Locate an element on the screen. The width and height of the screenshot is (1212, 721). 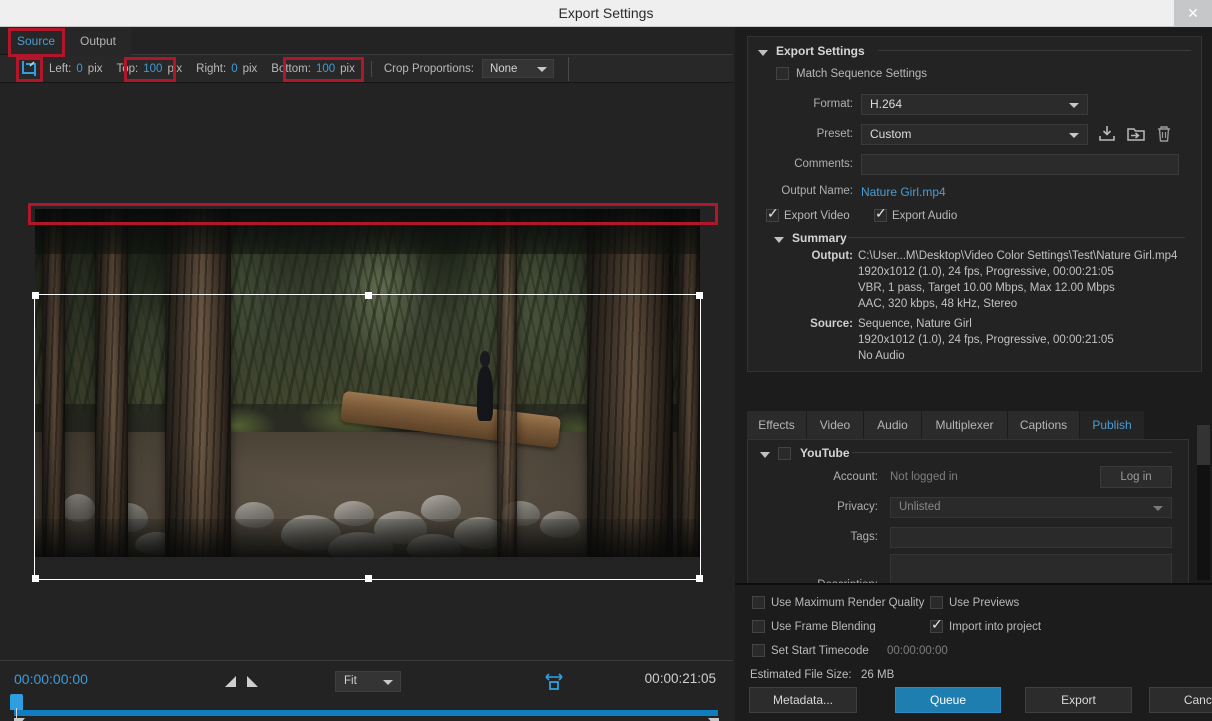
login-button: Log in is located at coordinates (1136, 477).